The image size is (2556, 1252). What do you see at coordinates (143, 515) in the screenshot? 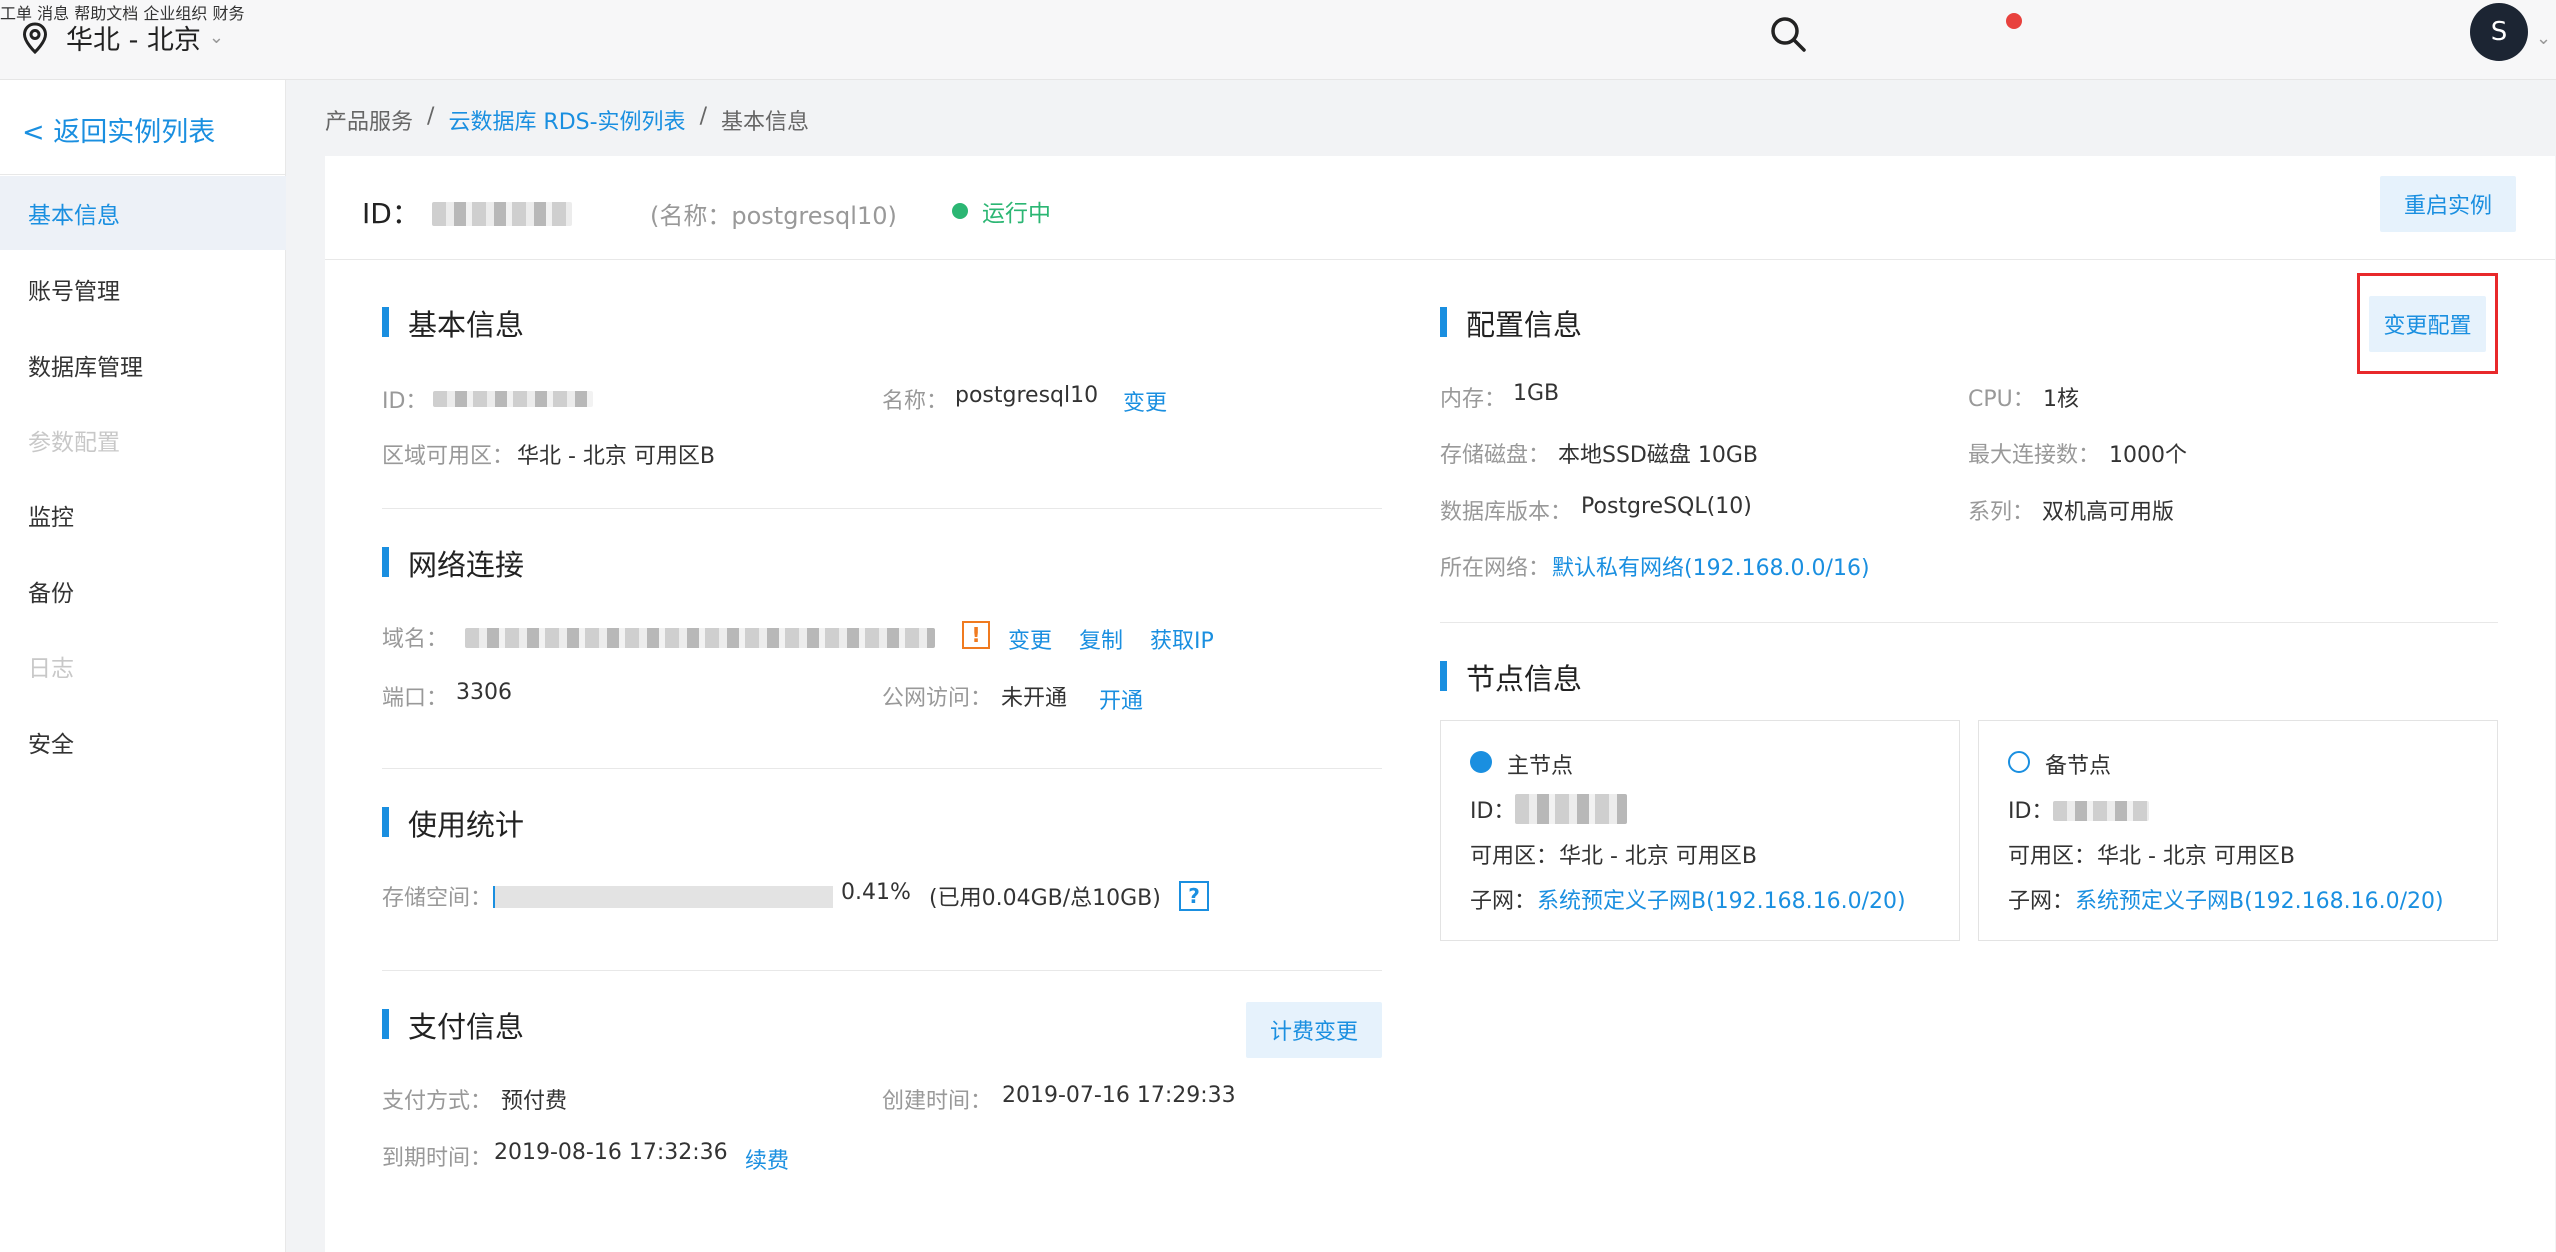
I see `sidebar-item-monitor: 监控` at bounding box center [143, 515].